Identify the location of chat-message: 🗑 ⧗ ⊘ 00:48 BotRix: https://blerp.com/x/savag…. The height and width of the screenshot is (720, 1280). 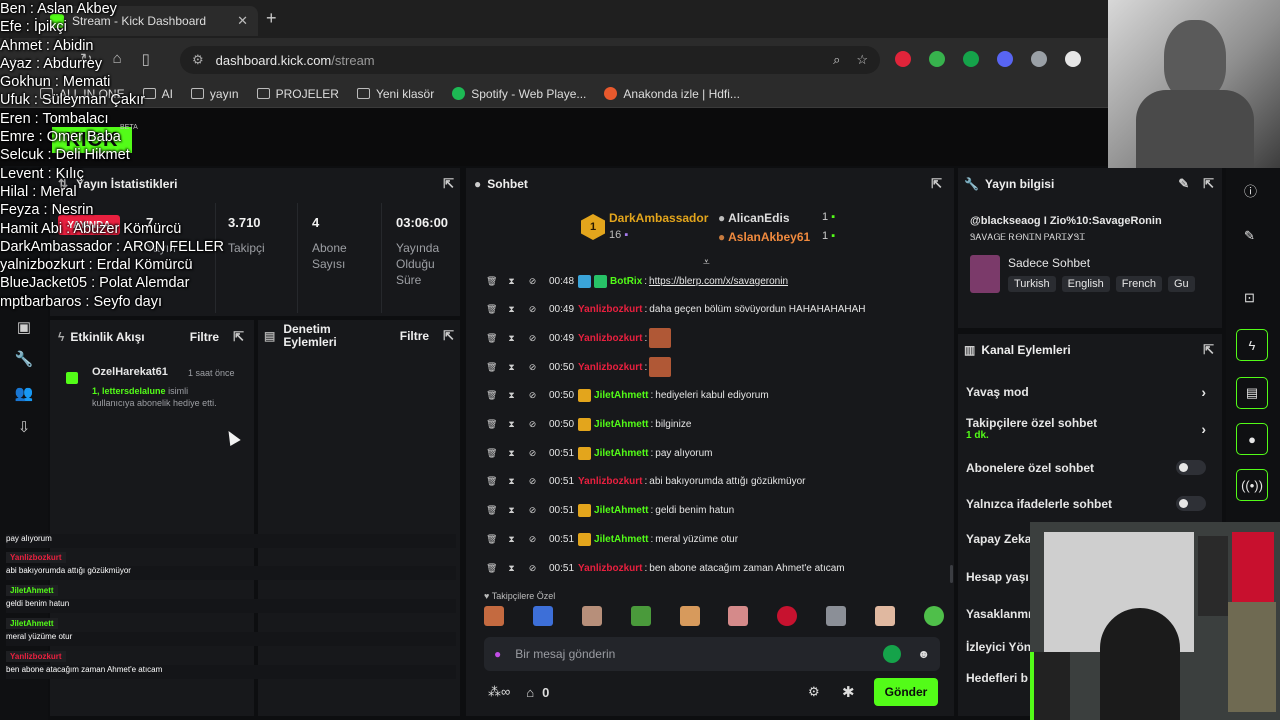
(716, 281).